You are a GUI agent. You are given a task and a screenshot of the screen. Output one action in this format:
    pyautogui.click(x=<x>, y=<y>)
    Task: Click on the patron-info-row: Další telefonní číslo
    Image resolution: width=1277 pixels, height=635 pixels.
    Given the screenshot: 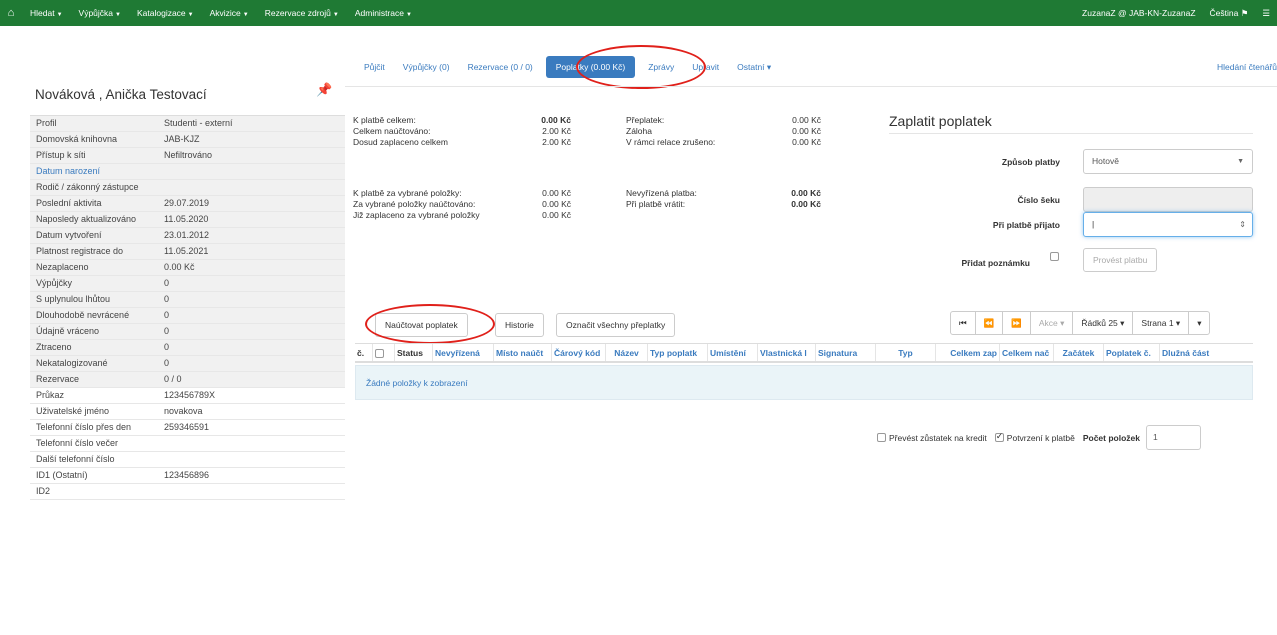 What is the action you would take?
    pyautogui.click(x=187, y=460)
    